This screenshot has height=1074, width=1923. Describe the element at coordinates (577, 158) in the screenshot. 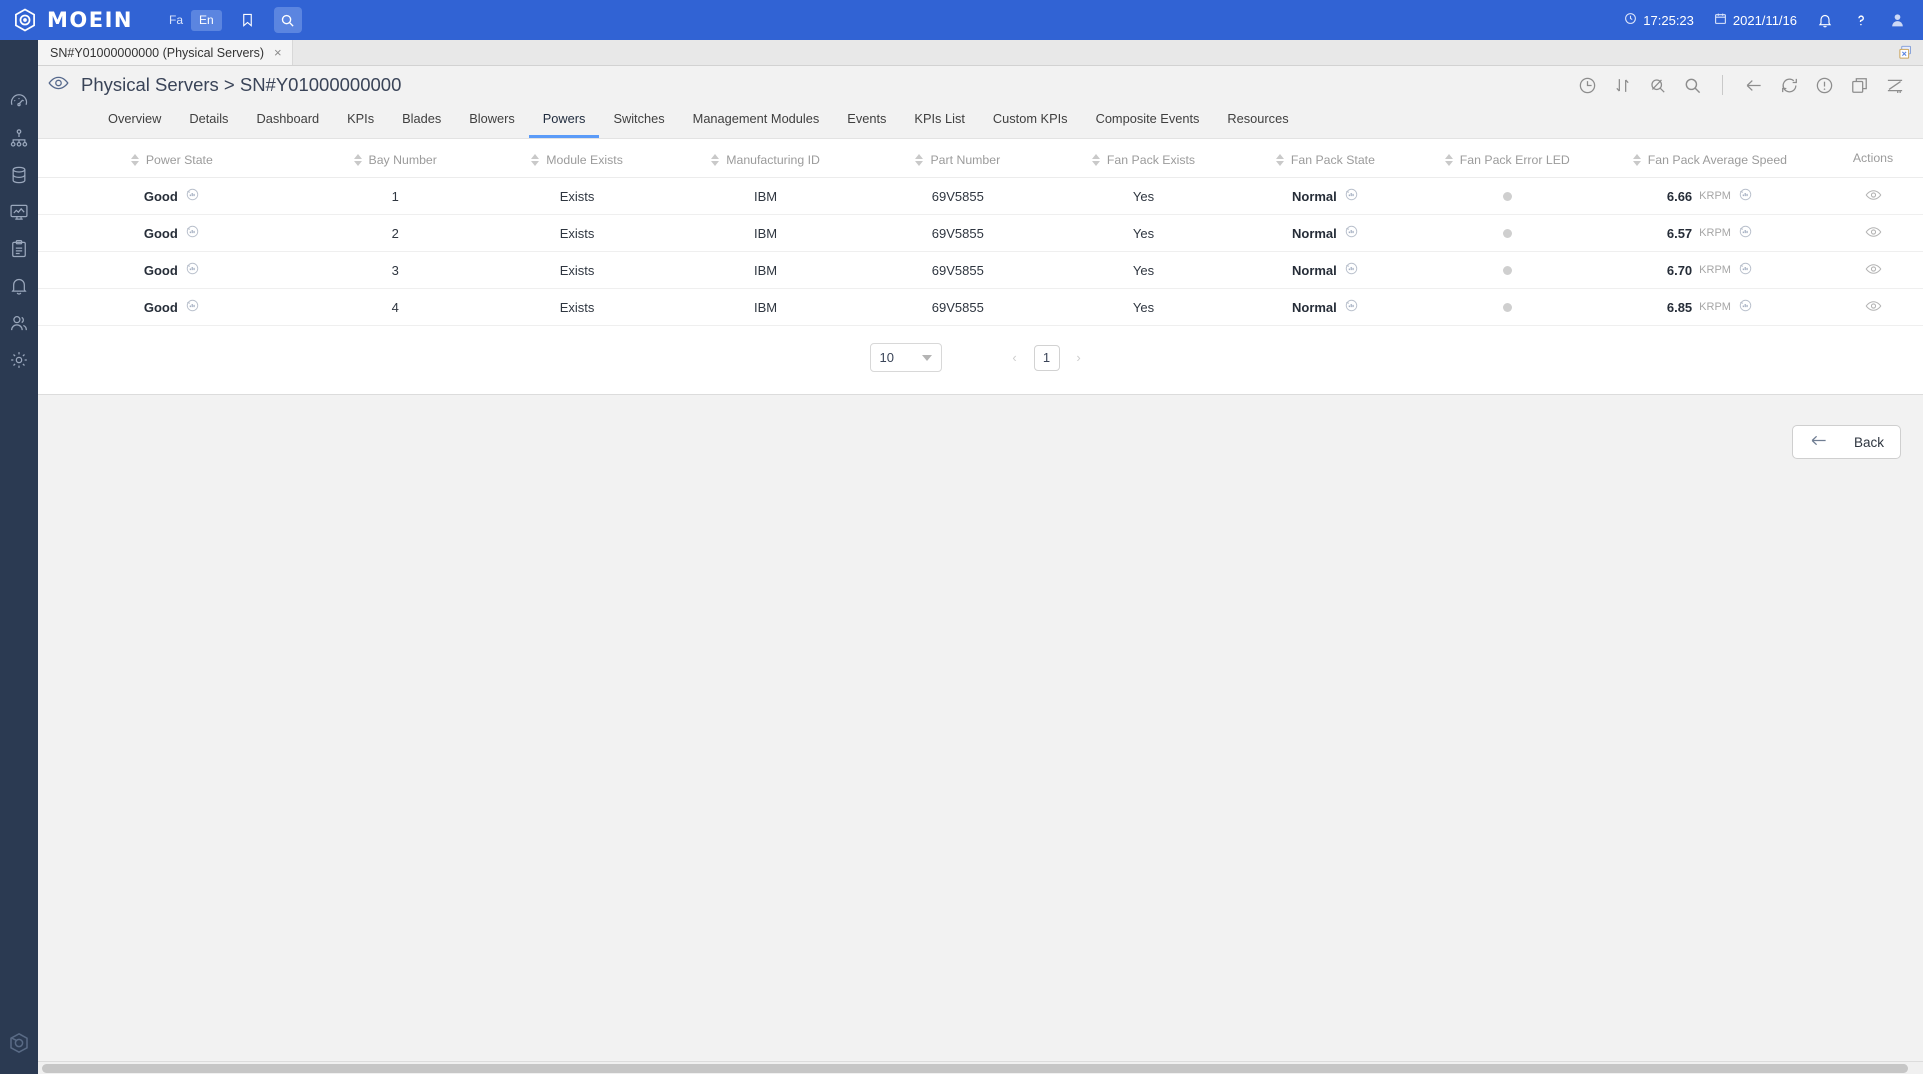

I see `col-module-exists: Module Exists` at that location.